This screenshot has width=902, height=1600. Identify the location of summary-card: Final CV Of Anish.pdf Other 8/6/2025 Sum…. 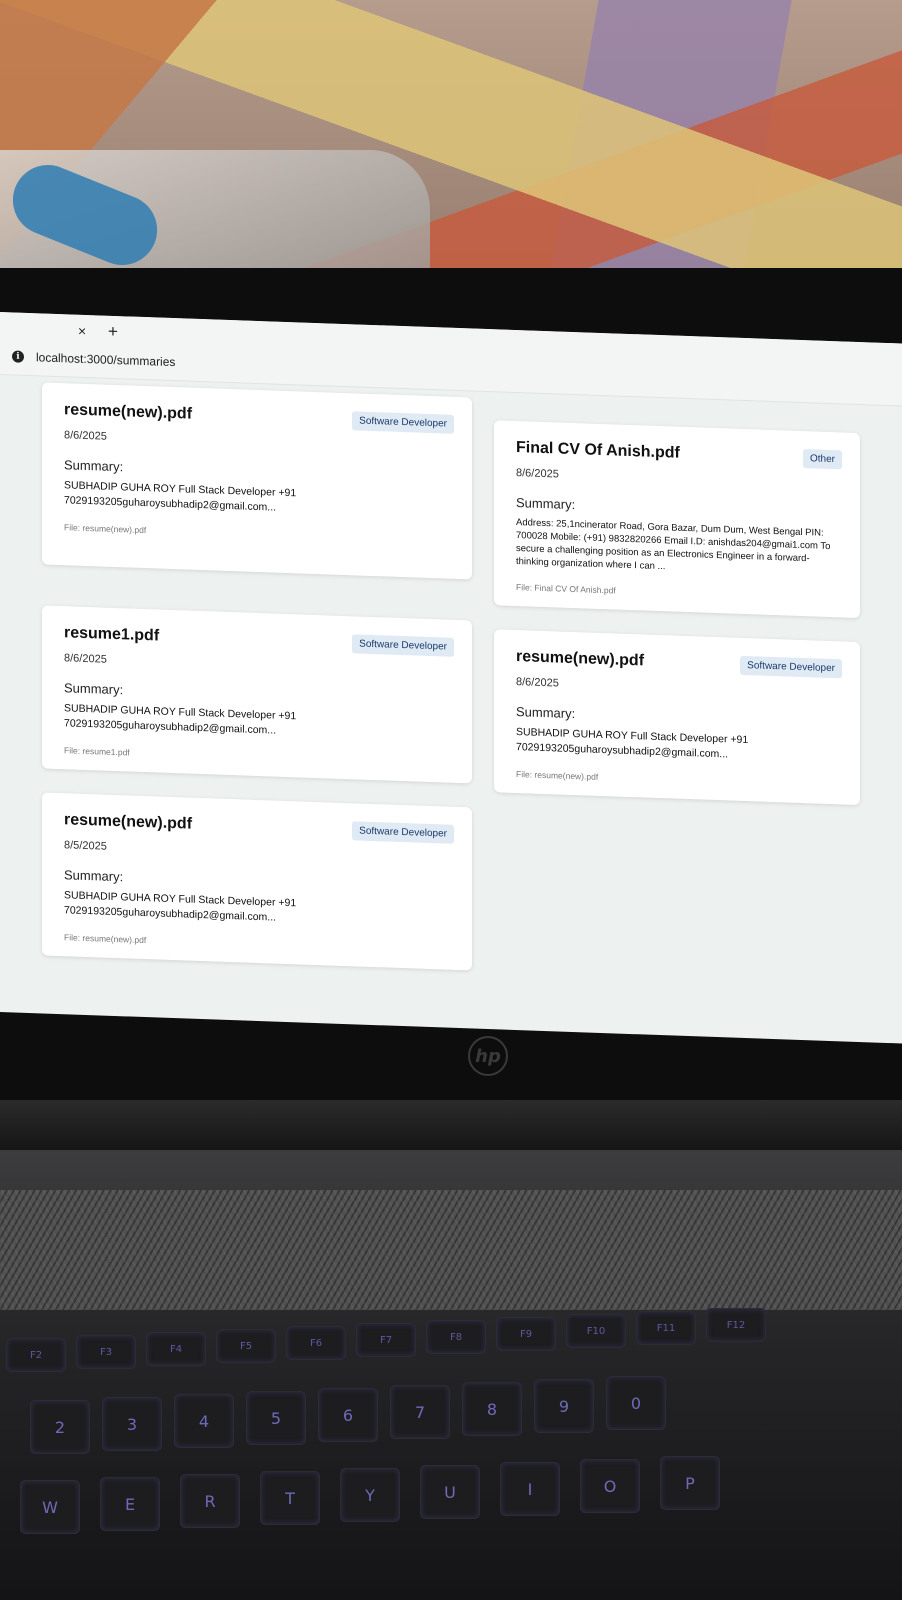
(677, 519).